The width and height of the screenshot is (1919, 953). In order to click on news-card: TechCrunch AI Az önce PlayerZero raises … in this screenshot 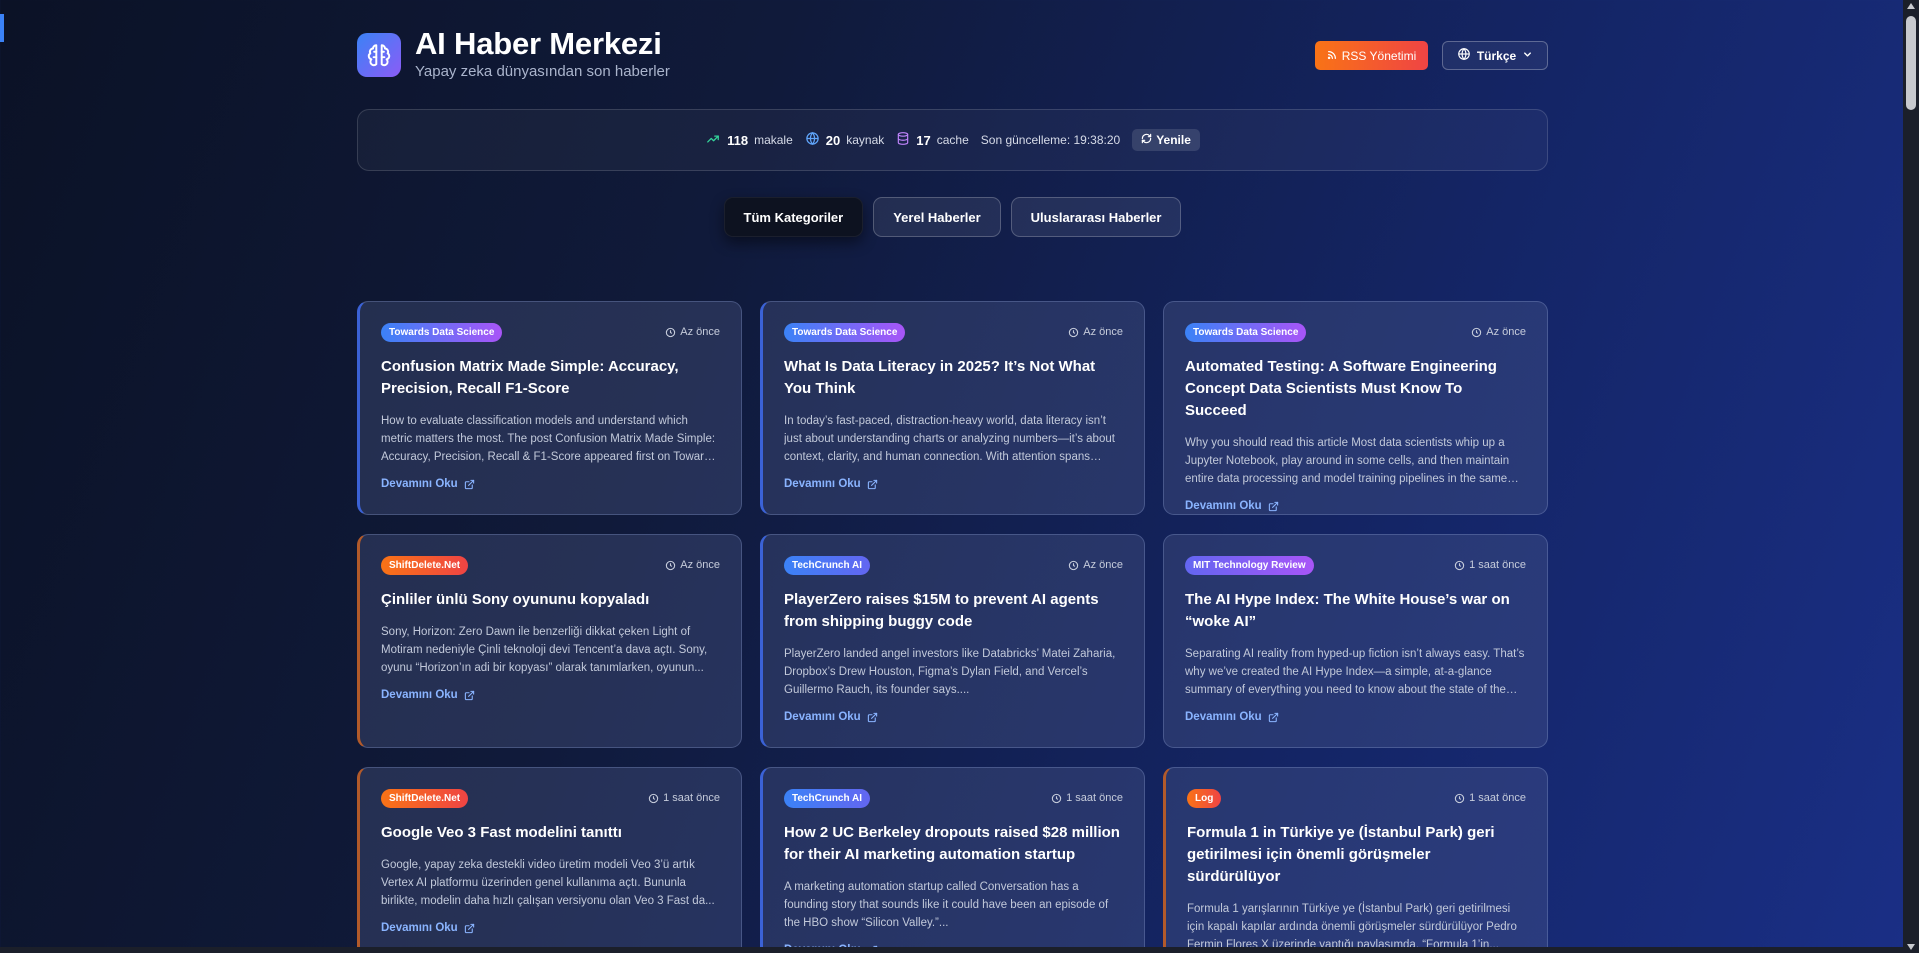, I will do `click(952, 641)`.